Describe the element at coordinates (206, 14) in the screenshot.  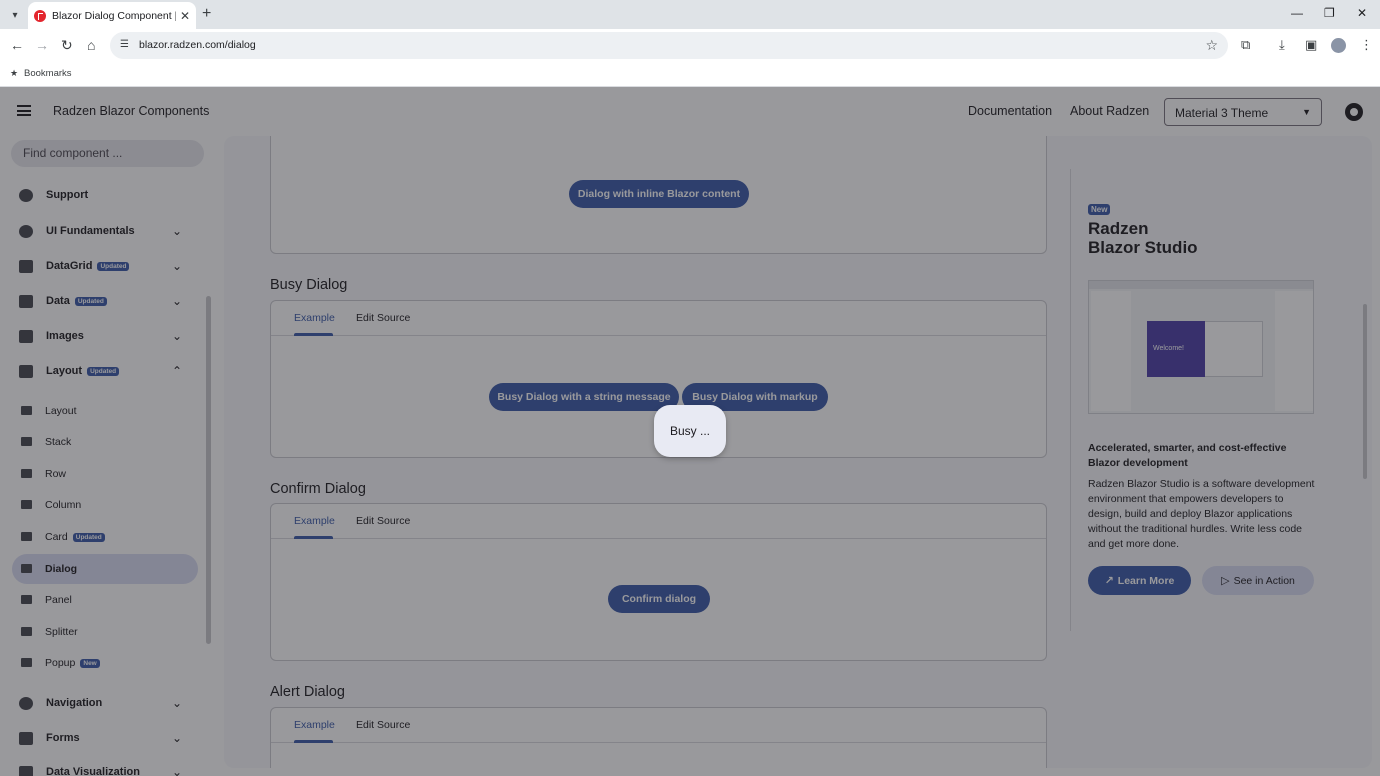
I see `new-tab-button: +` at that location.